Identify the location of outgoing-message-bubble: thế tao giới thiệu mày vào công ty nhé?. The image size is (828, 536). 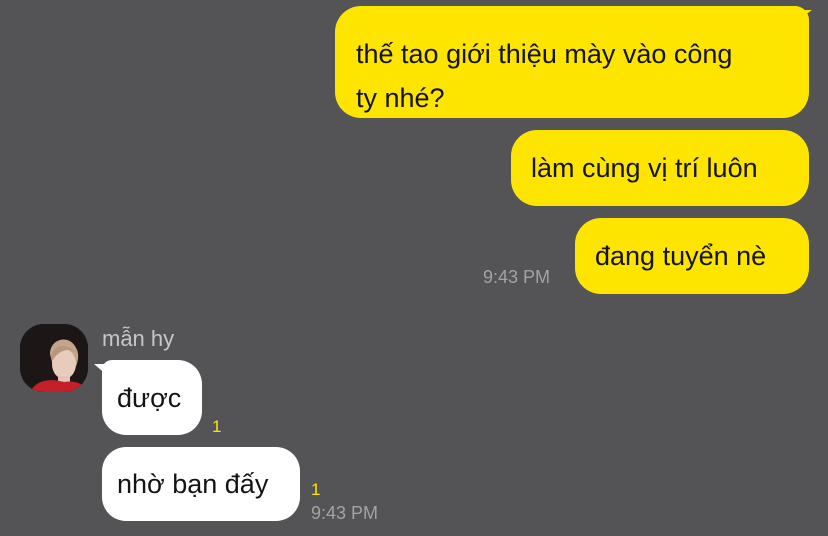
(572, 62).